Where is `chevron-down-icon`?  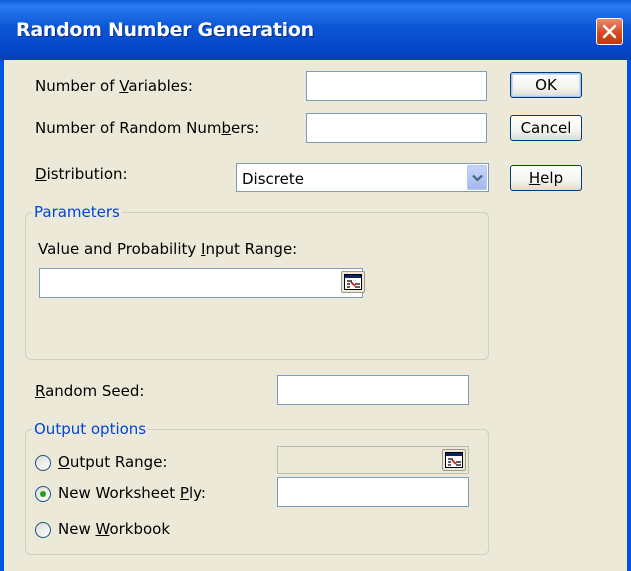
chevron-down-icon is located at coordinates (477, 178).